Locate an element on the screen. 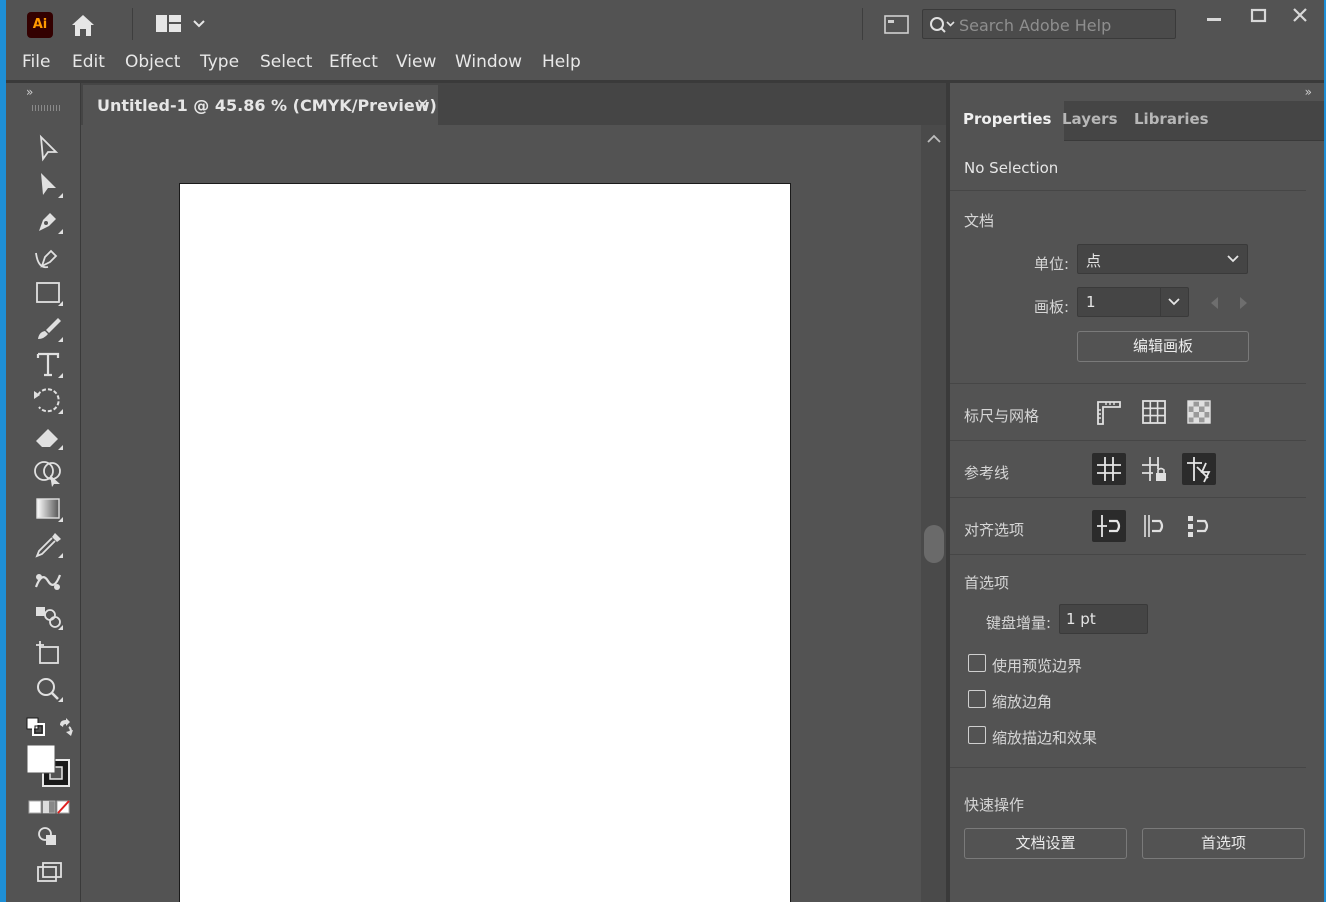 The image size is (1326, 902). panel-layout-icon is located at coordinates (896, 24).